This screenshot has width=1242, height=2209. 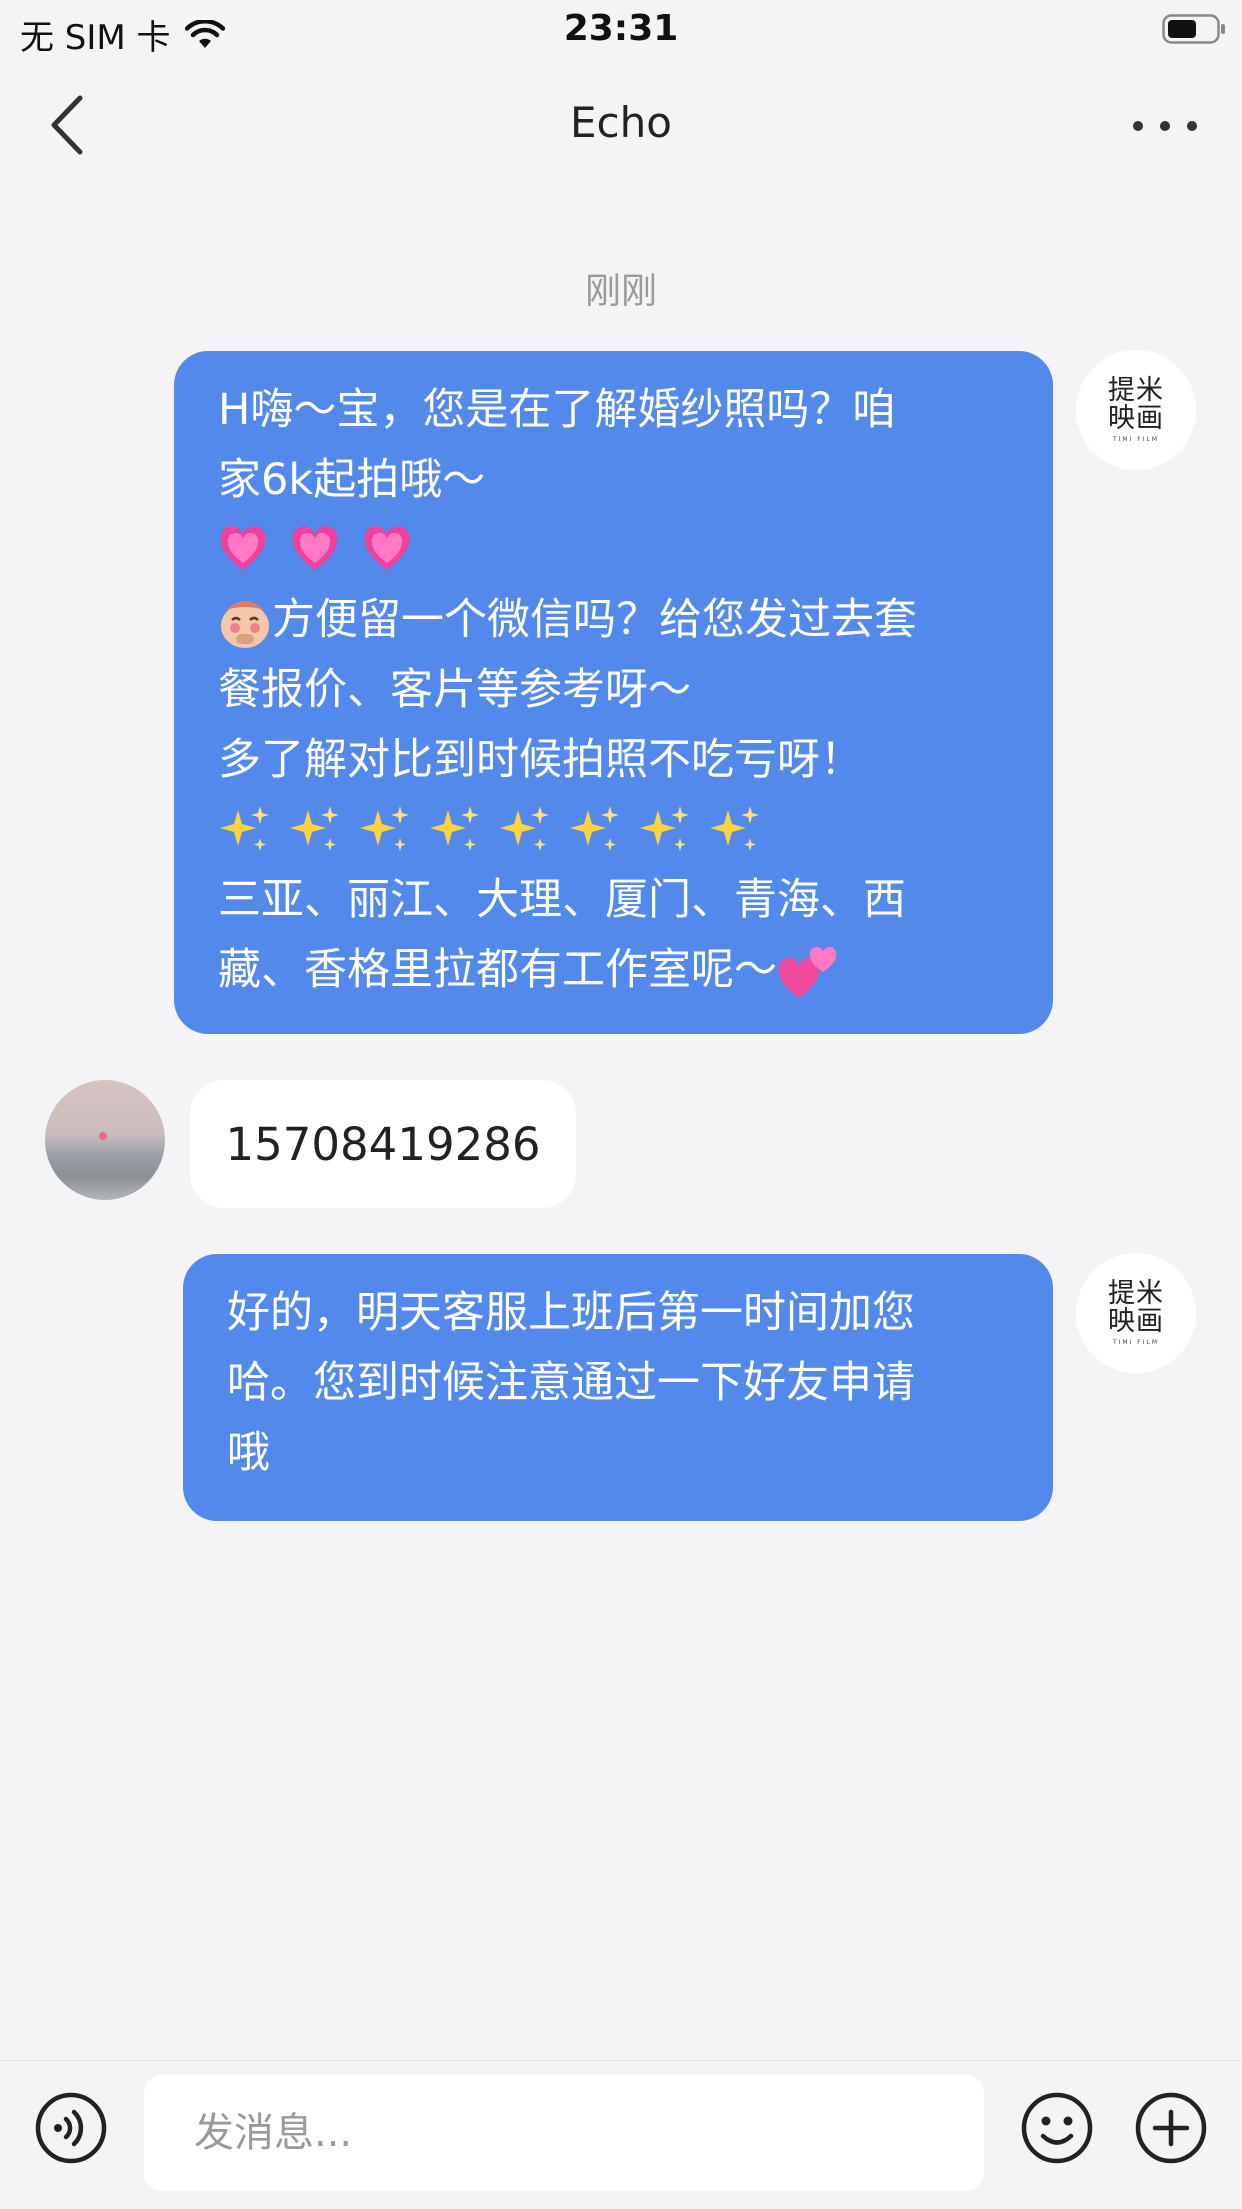 What do you see at coordinates (557, 410) in the screenshot?
I see `message-line: H嗨～宝，您是在了解婚纱照吗？咱` at bounding box center [557, 410].